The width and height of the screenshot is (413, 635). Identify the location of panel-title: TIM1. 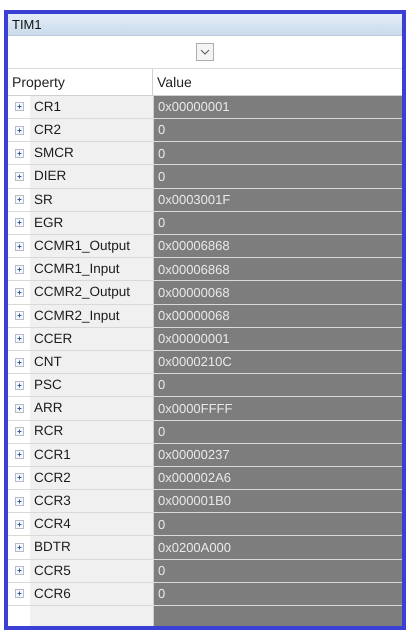
(27, 25).